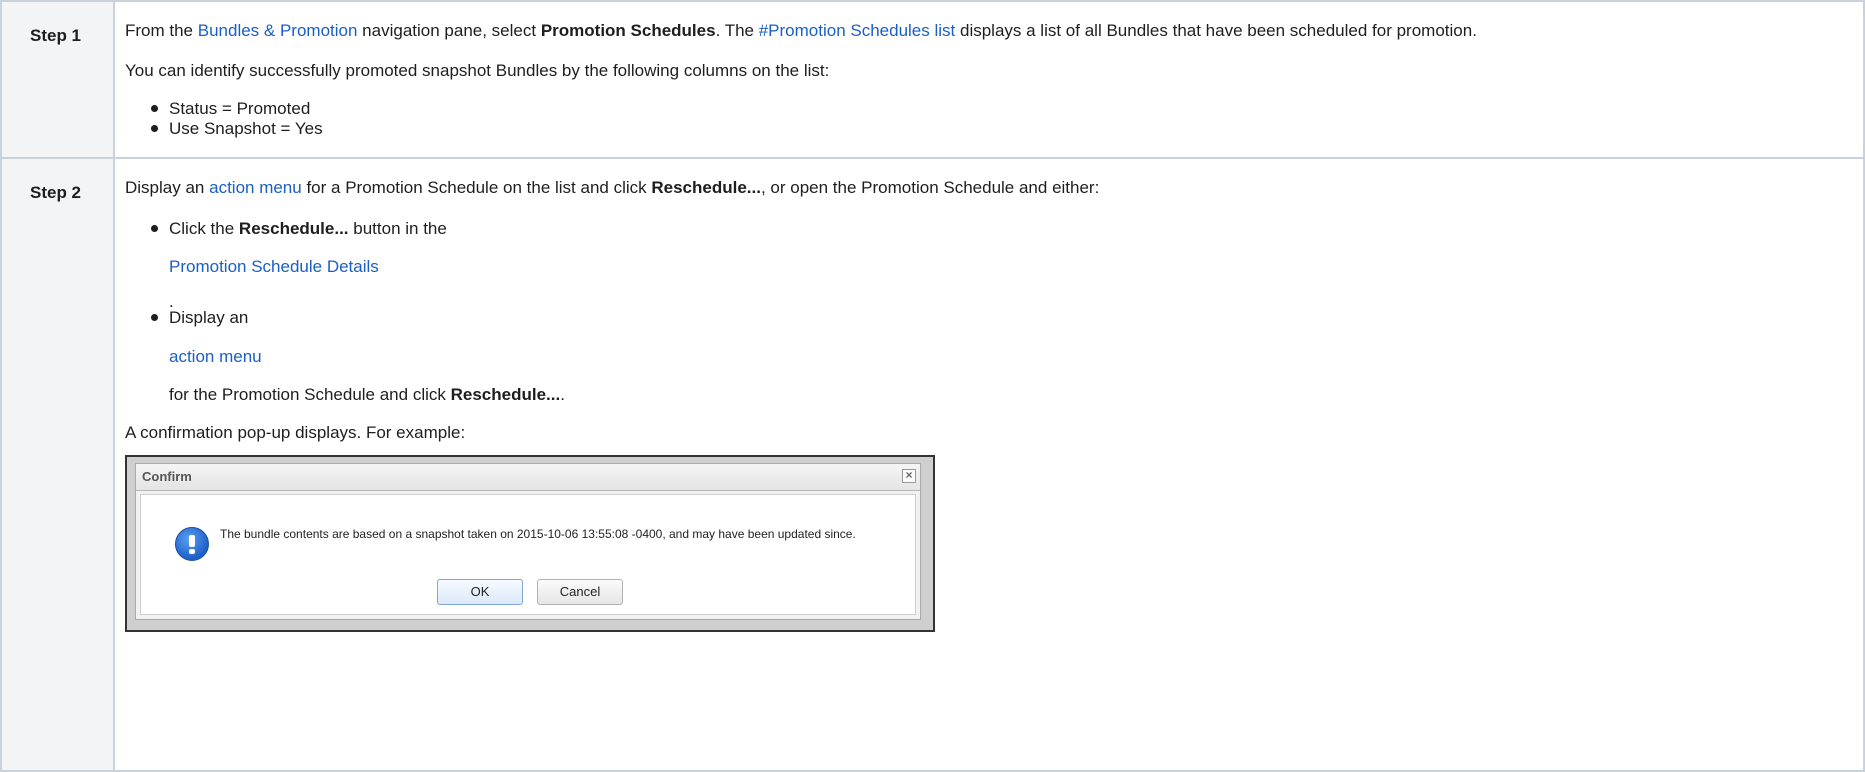  What do you see at coordinates (989, 129) in the screenshot?
I see `list-item: Use Snapshot = Yes` at bounding box center [989, 129].